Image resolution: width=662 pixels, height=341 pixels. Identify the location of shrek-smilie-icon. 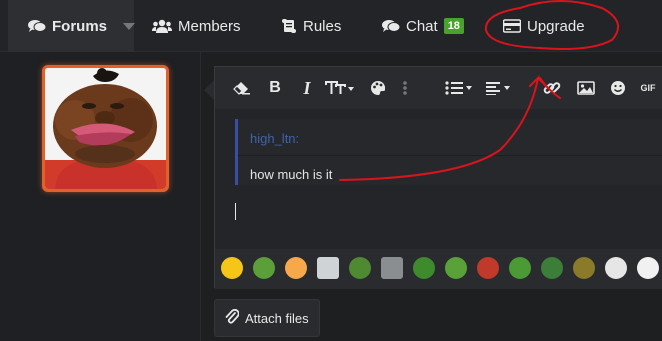
(584, 268).